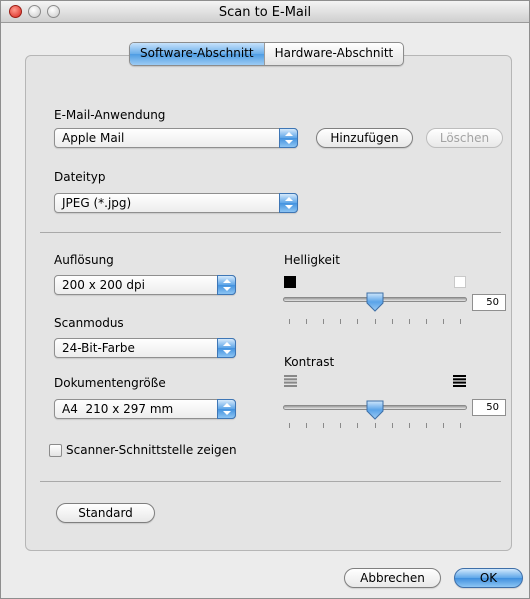  I want to click on filetype-select: JPEG (*.jpg), so click(176, 203).